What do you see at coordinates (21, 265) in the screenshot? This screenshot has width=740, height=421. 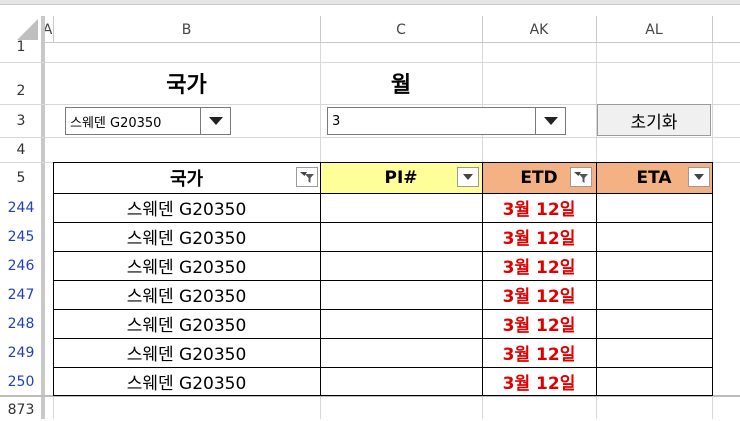 I see `row-header-246: 246` at bounding box center [21, 265].